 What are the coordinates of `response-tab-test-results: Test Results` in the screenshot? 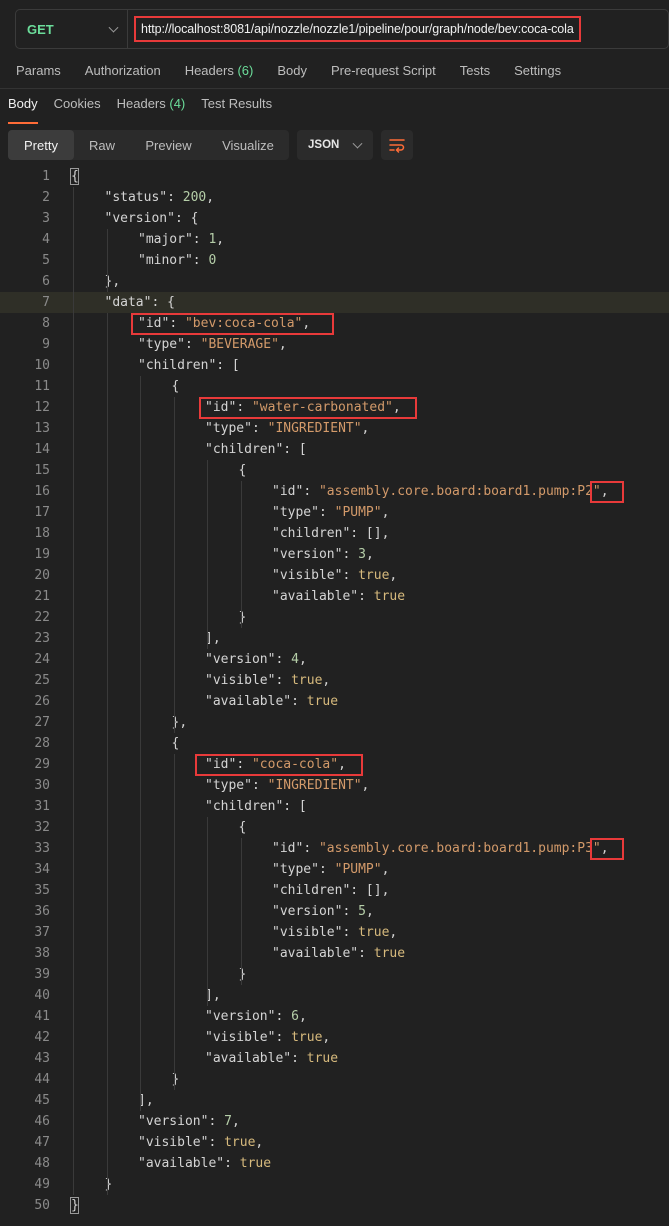 It's located at (236, 109).